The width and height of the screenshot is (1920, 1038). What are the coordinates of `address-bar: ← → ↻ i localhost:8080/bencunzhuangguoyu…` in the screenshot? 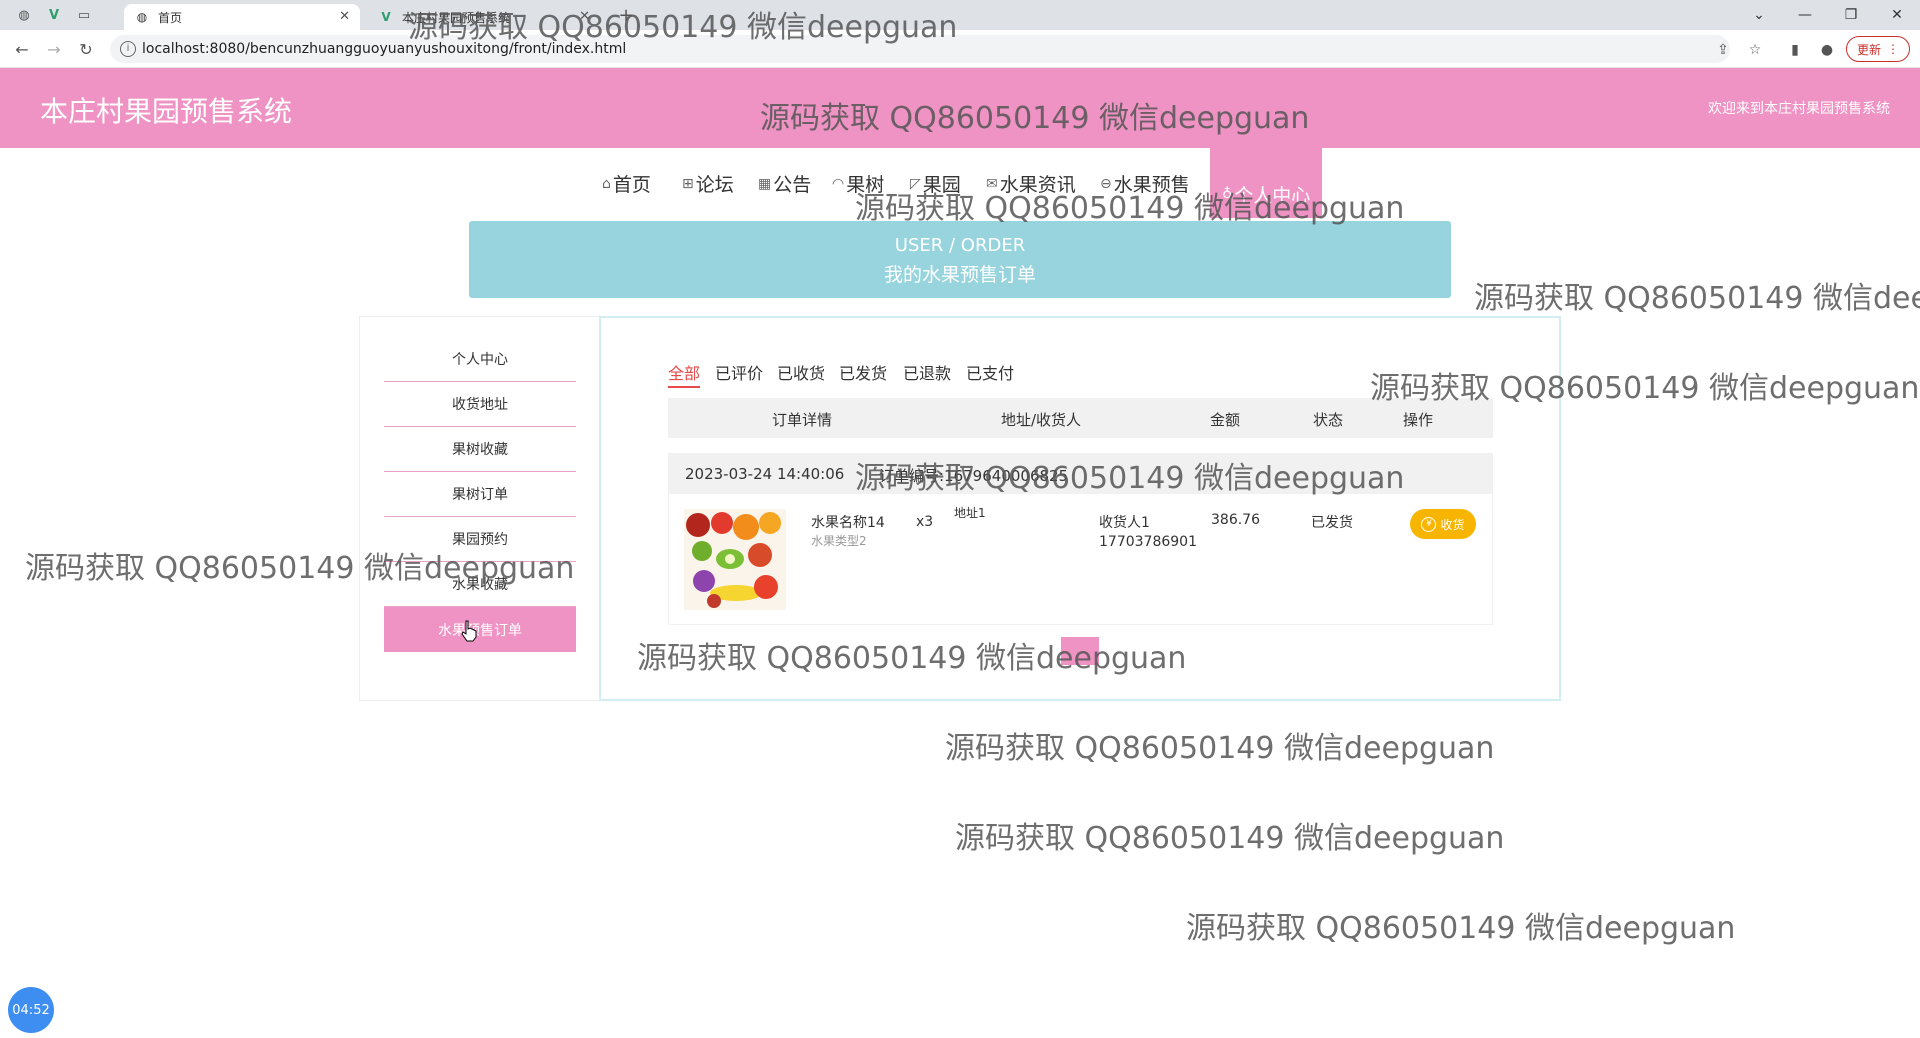 It's located at (960, 49).